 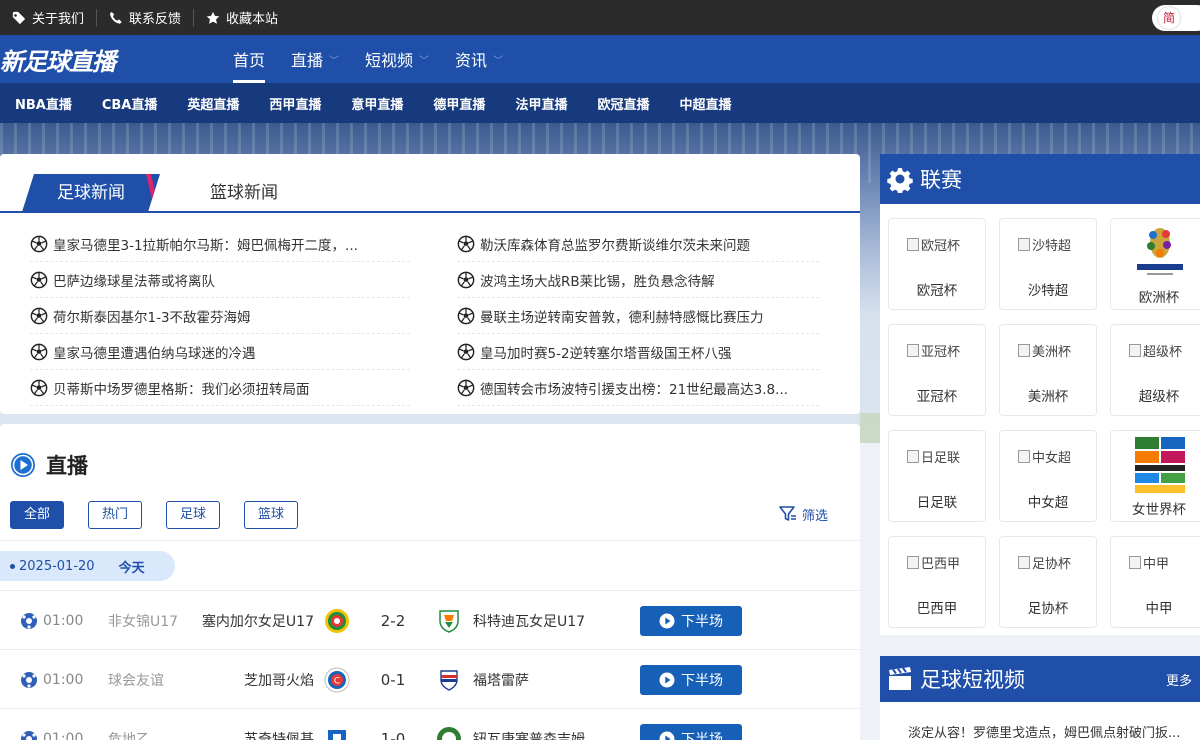 I want to click on league-alt-text: 足协杯, so click(x=1052, y=564).